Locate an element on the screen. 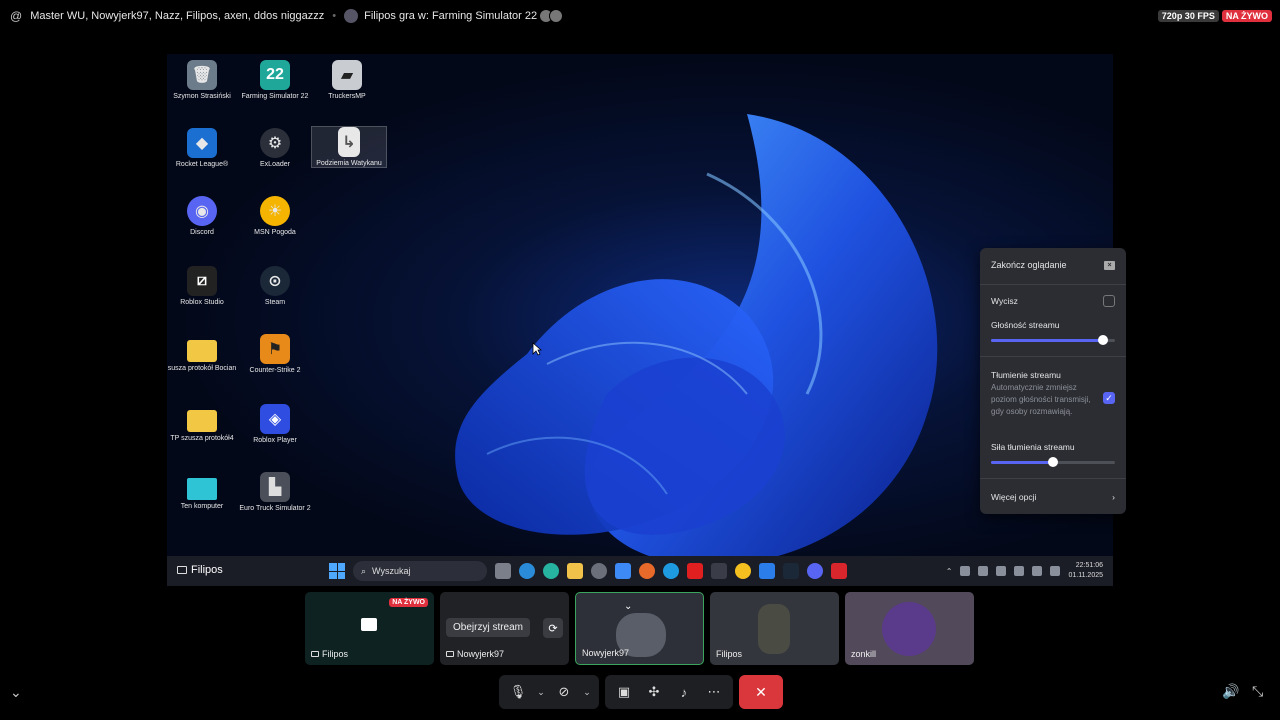 The image size is (1280, 720). store-icon is located at coordinates (623, 571).